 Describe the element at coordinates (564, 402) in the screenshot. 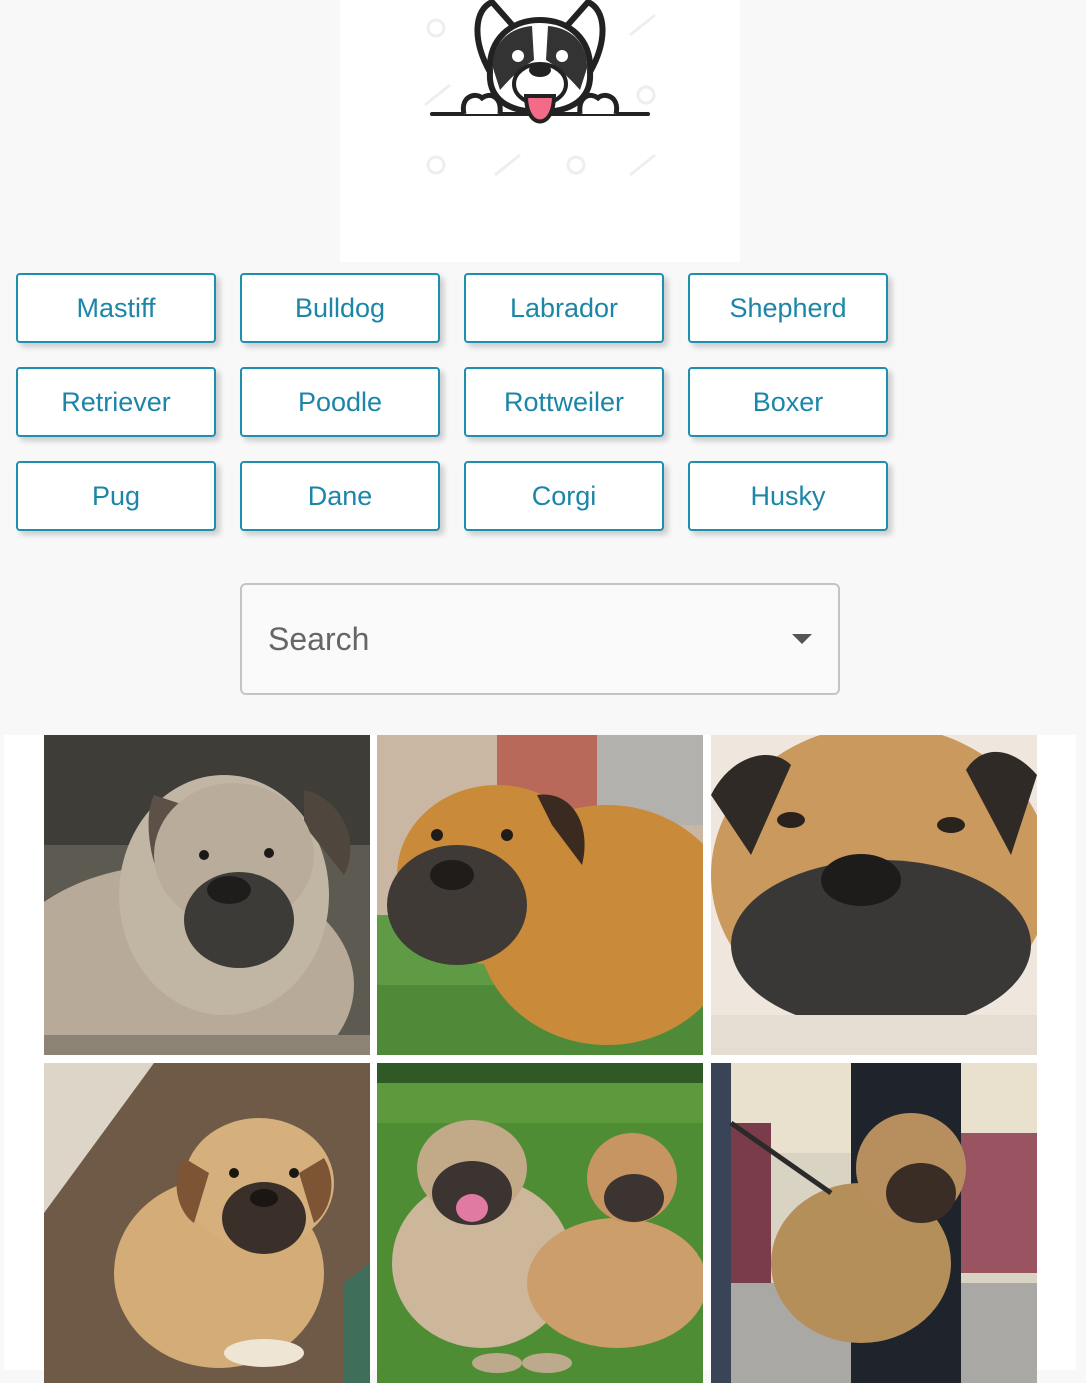

I see `breed-button-rottweiler: Rottweiler` at that location.